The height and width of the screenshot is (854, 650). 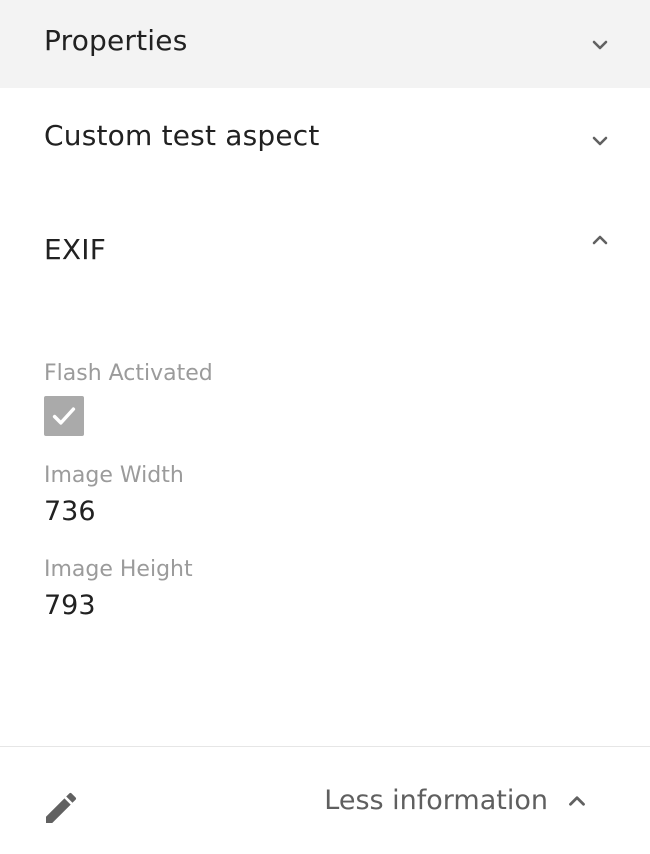 I want to click on pencil-icon, so click(x=61, y=807).